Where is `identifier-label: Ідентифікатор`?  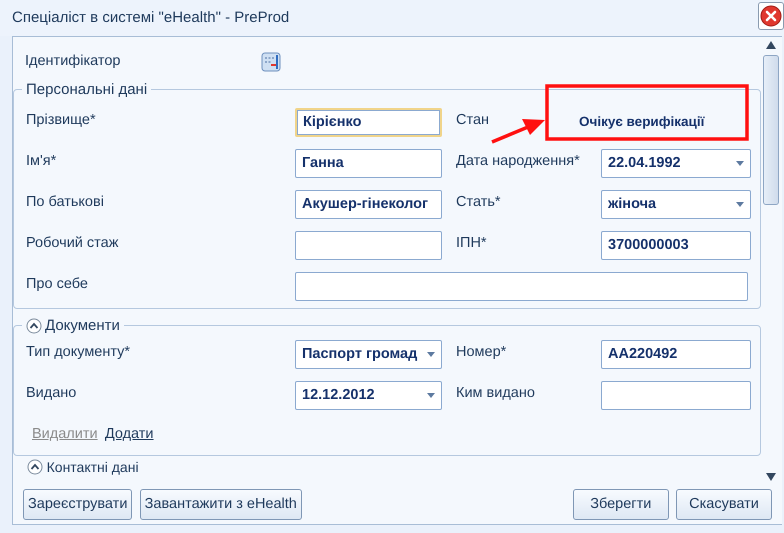 identifier-label: Ідентифікатор is located at coordinates (73, 62).